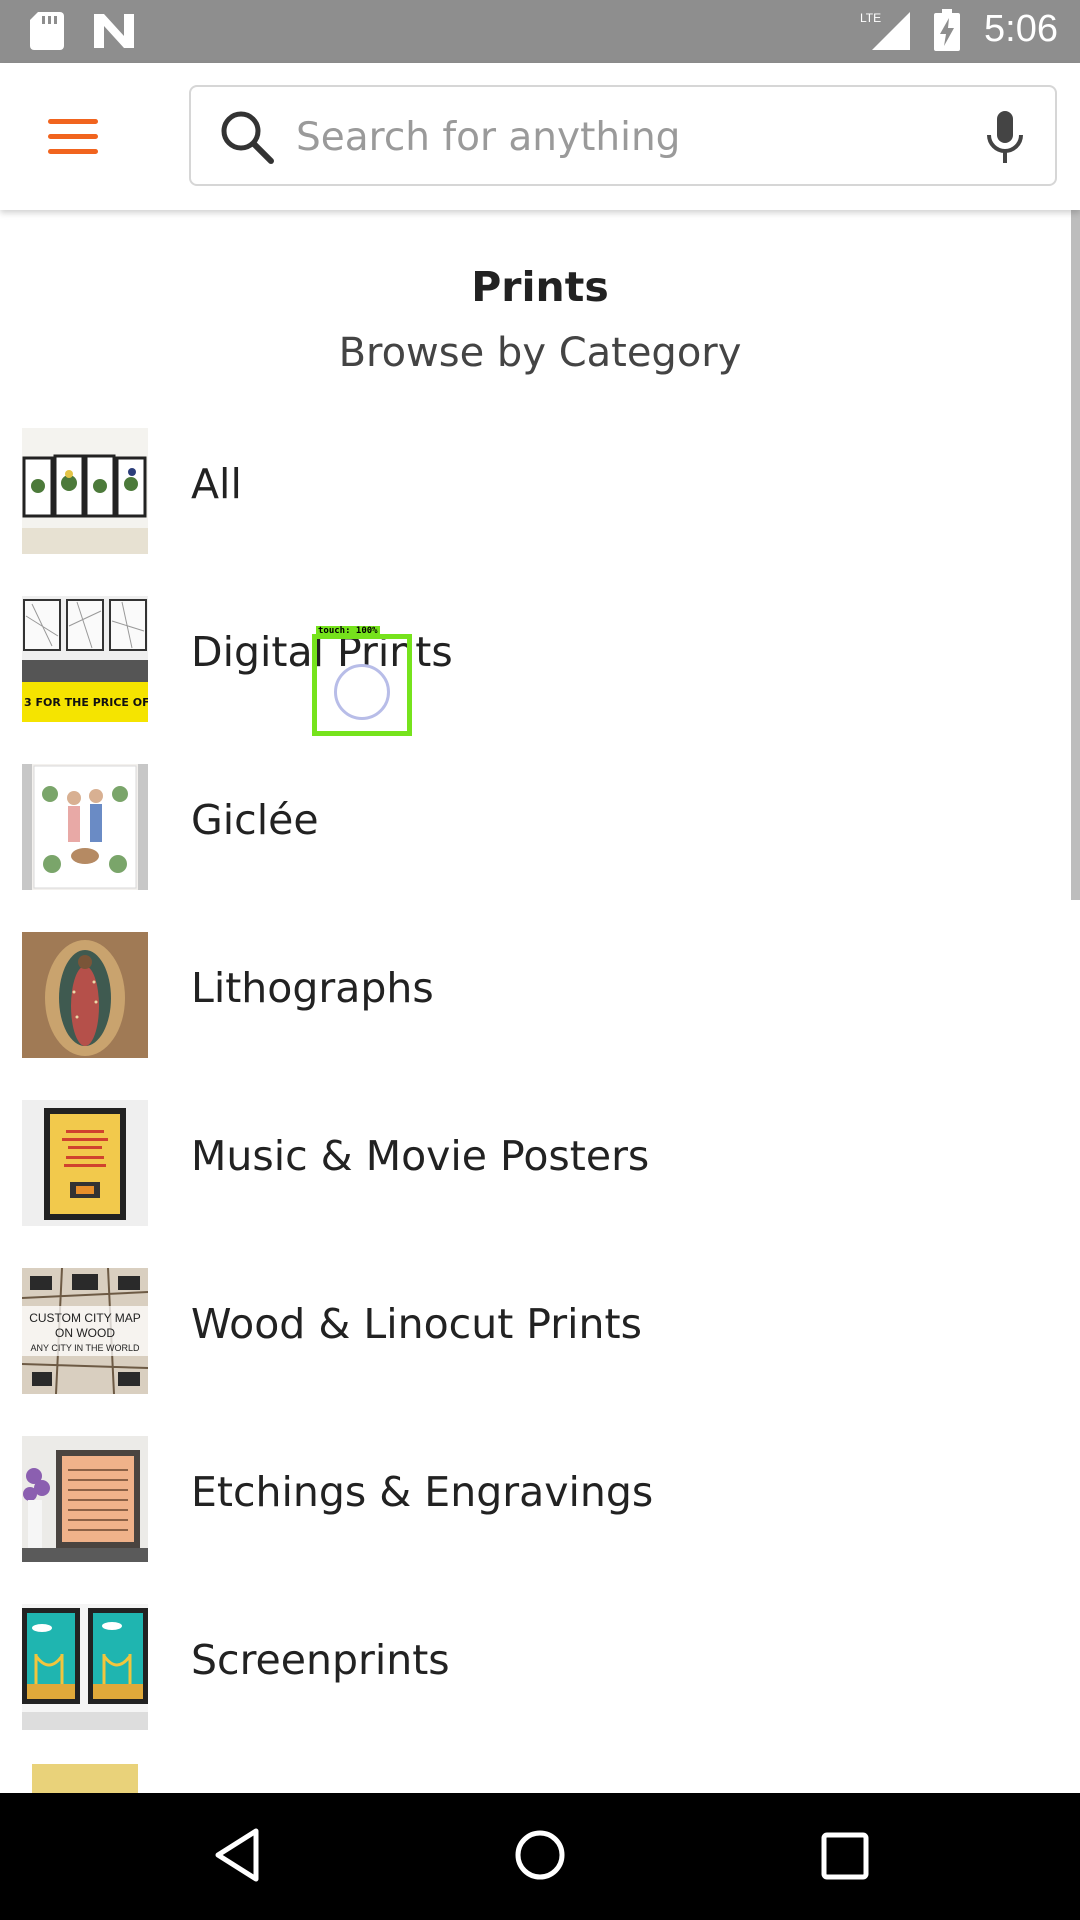 The height and width of the screenshot is (1920, 1080). I want to click on framed-poster-thumbnail, so click(85, 1163).